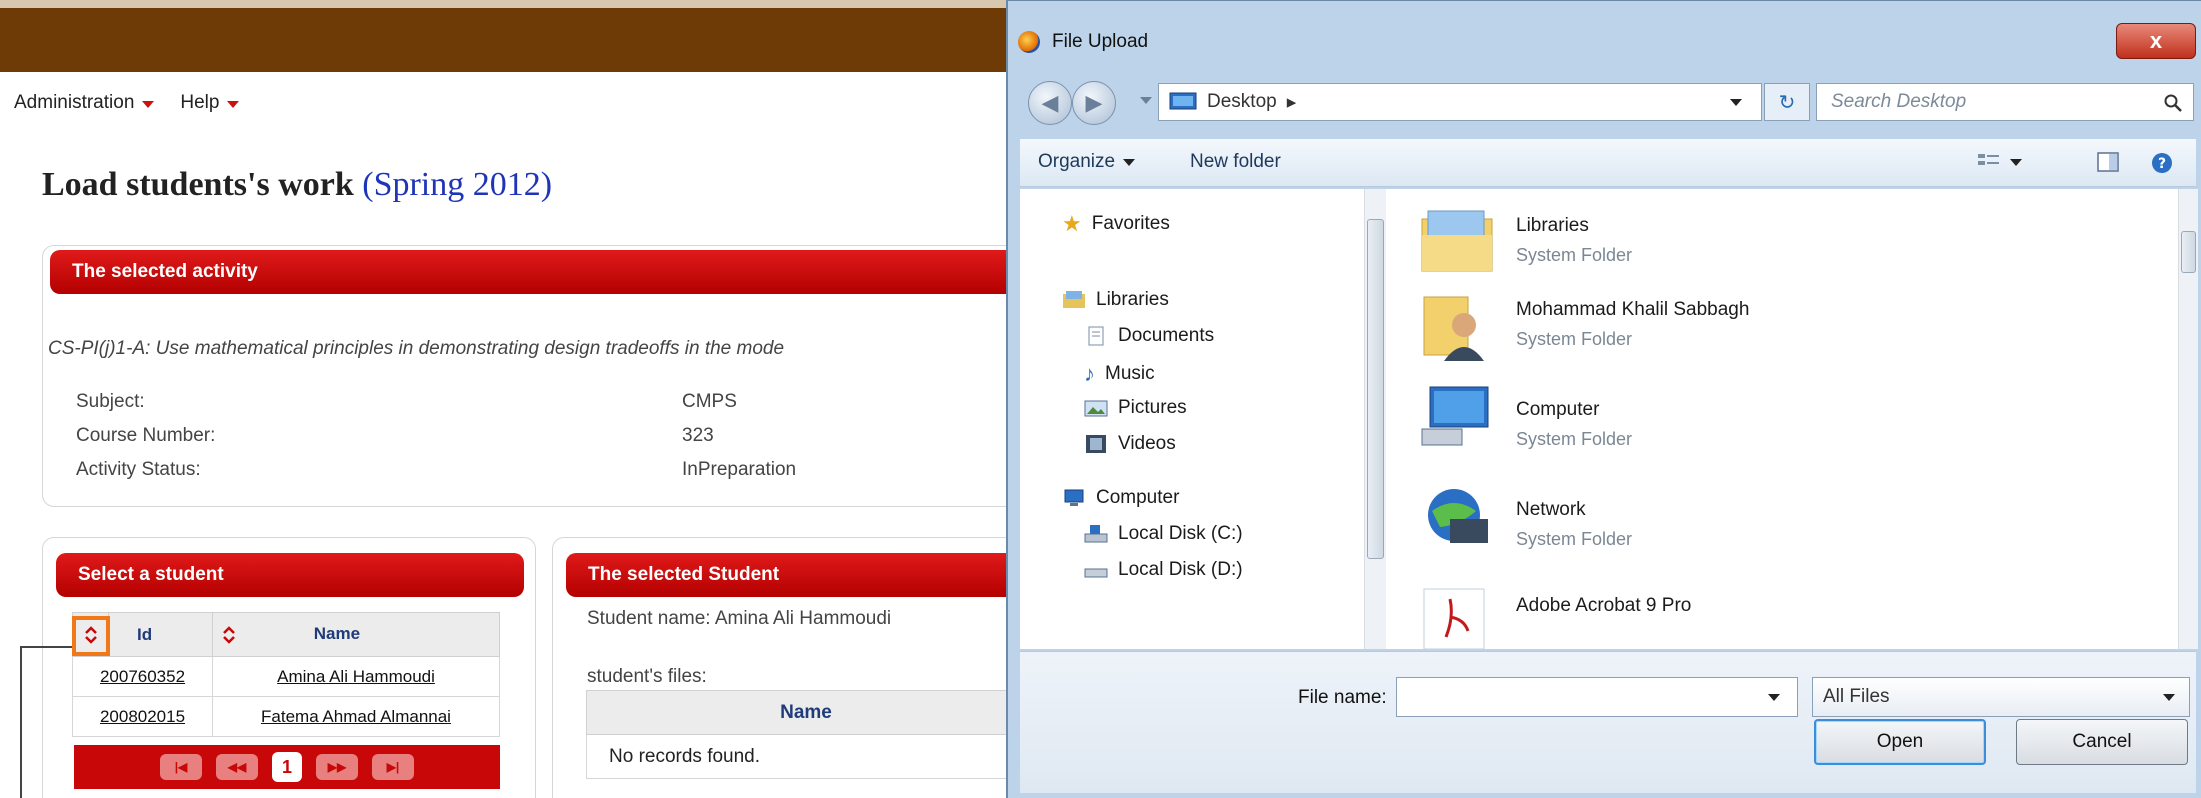 This screenshot has width=2201, height=798. I want to click on activity-status-label: Activity Status:, so click(138, 469).